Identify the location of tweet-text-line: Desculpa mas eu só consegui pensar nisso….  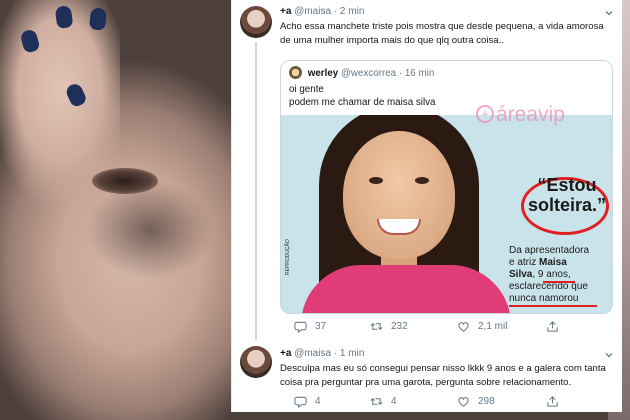
(443, 368).